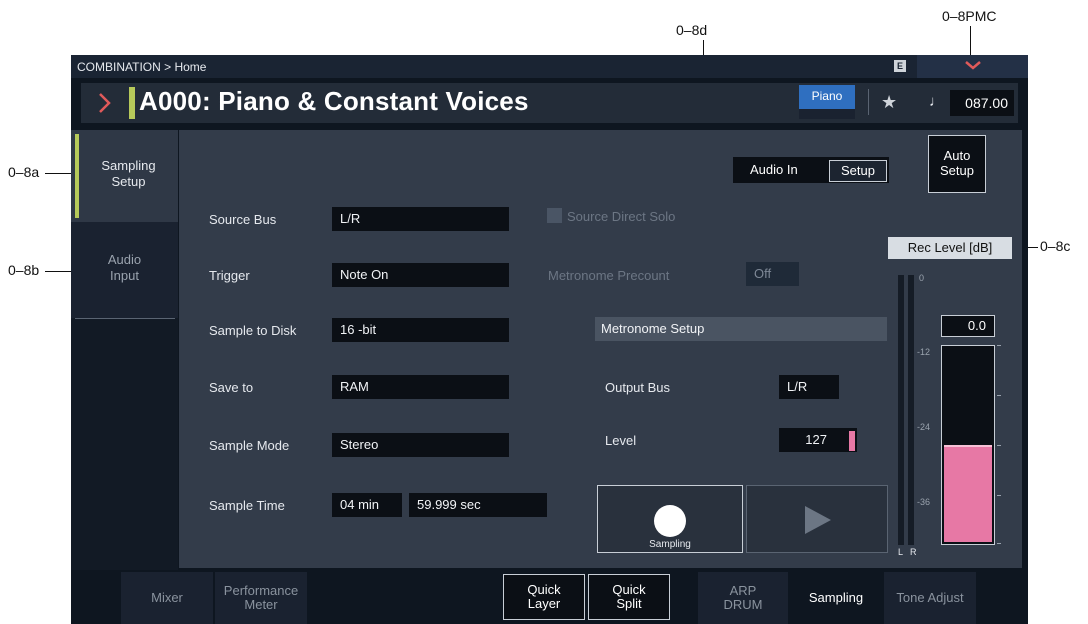 Image resolution: width=1088 pixels, height=624 pixels. Describe the element at coordinates (924, 502) in the screenshot. I see `scale-minus36: -36` at that location.